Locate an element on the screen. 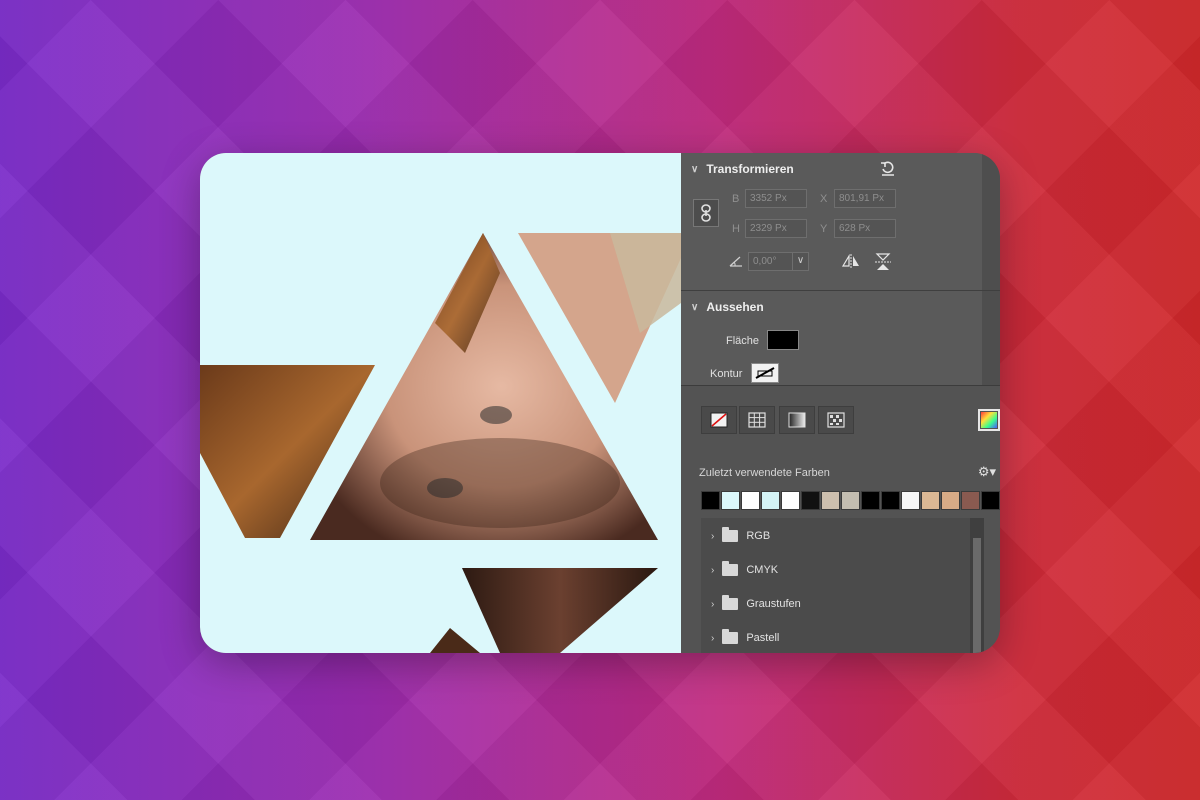 The height and width of the screenshot is (800, 1200). x-field: 801,91 Px is located at coordinates (865, 198).